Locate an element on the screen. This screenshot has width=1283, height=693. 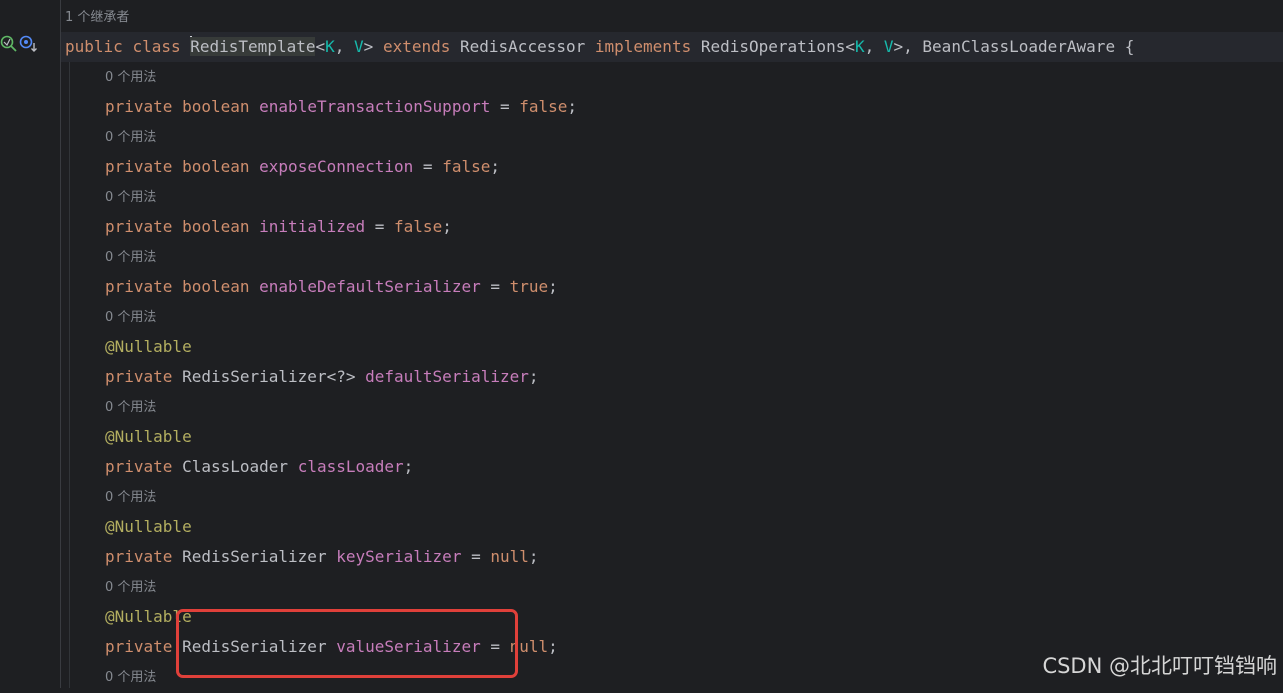
field-type: RedisSerializer is located at coordinates (254, 556).